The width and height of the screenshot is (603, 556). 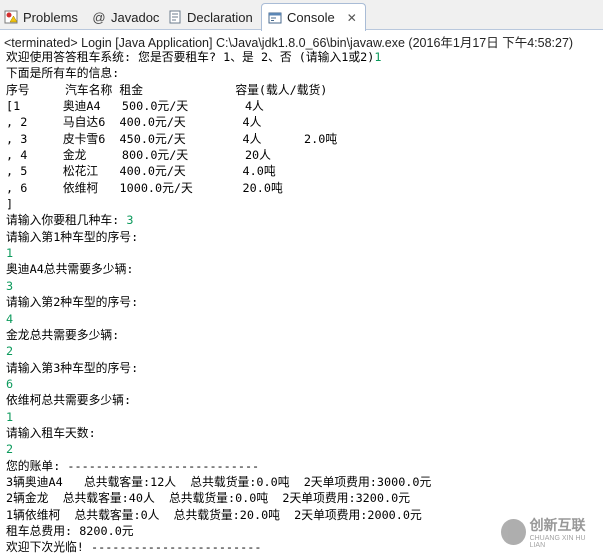 I want to click on brand-logo-icon, so click(x=513, y=532).